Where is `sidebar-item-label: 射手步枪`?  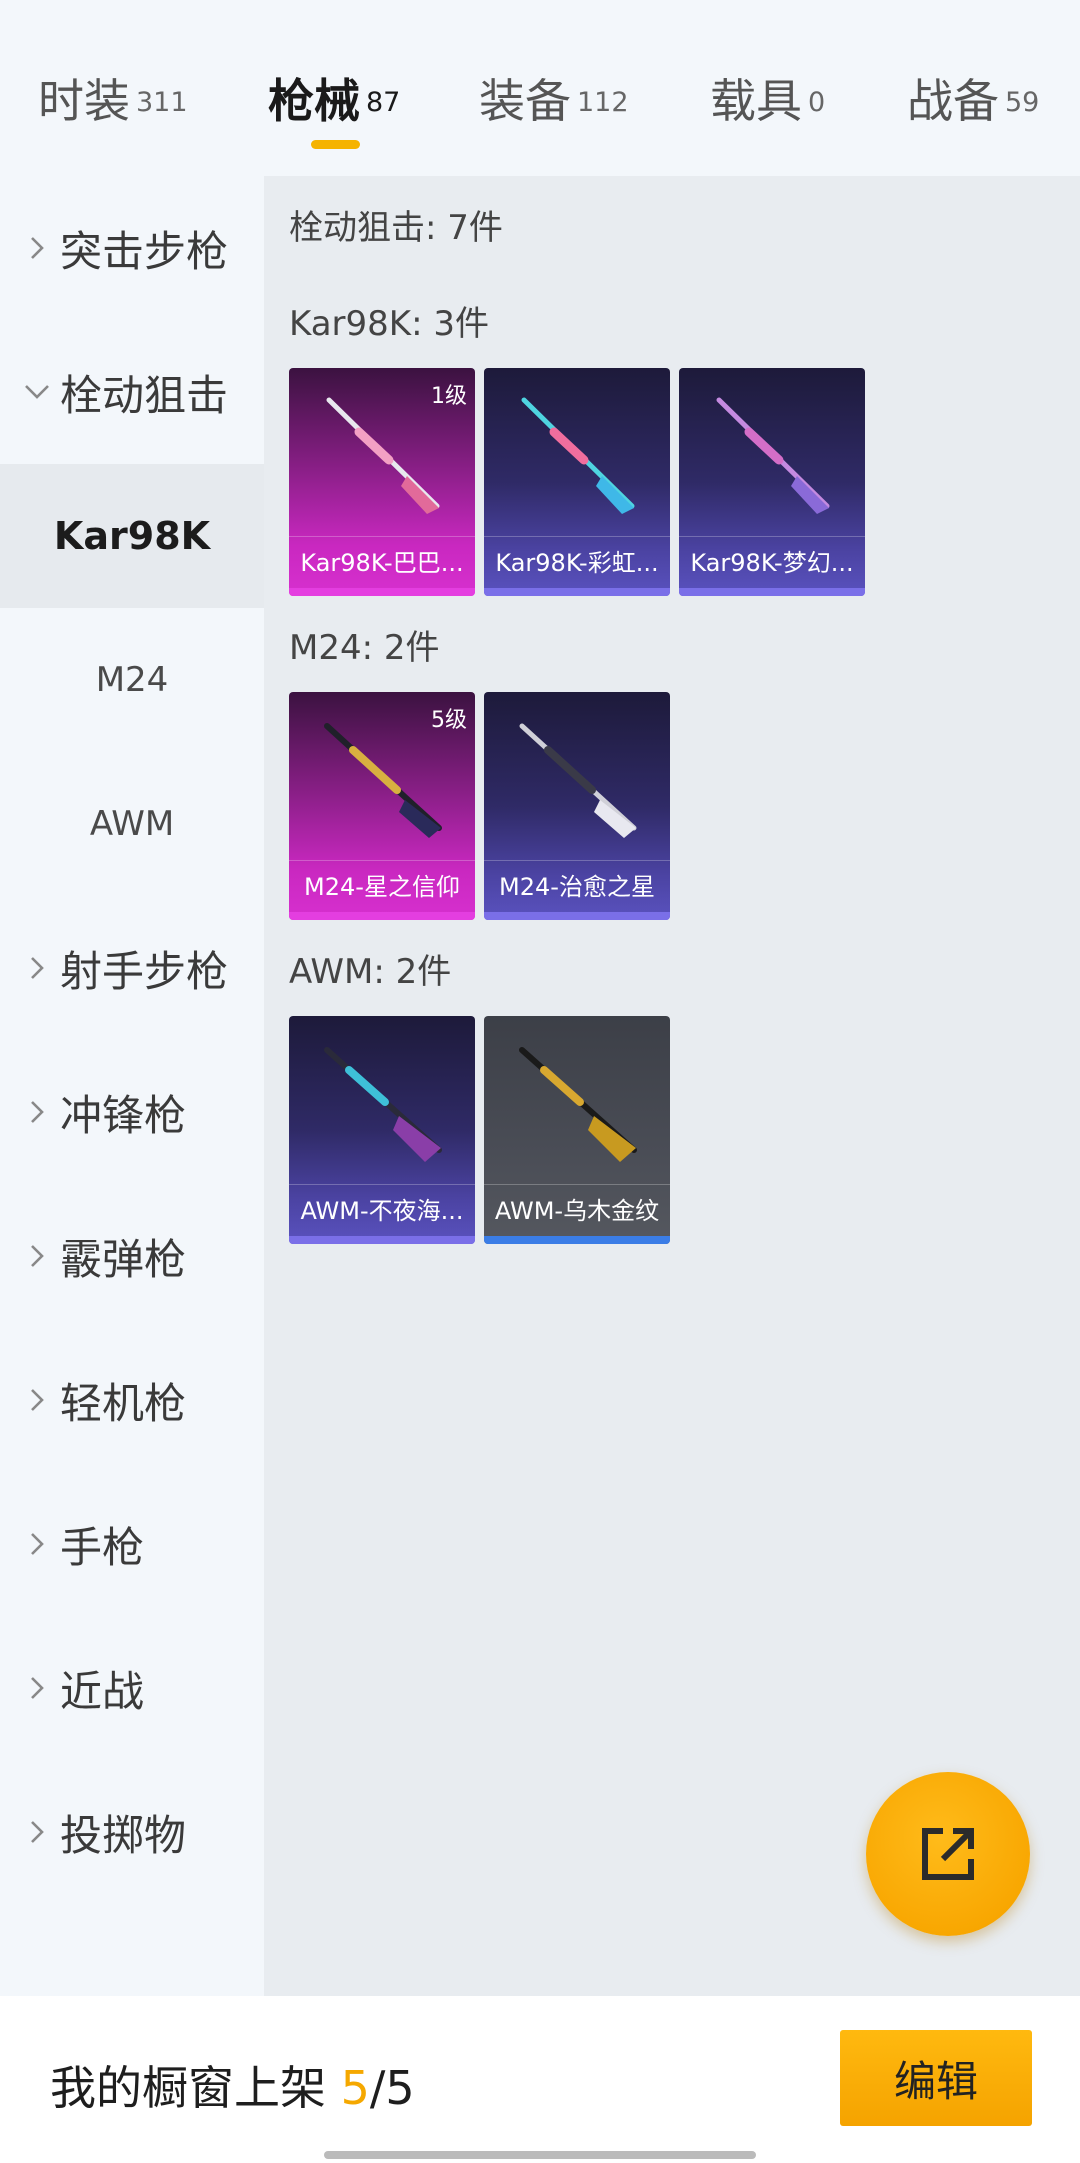
sidebar-item-label: 射手步枪 is located at coordinates (144, 971).